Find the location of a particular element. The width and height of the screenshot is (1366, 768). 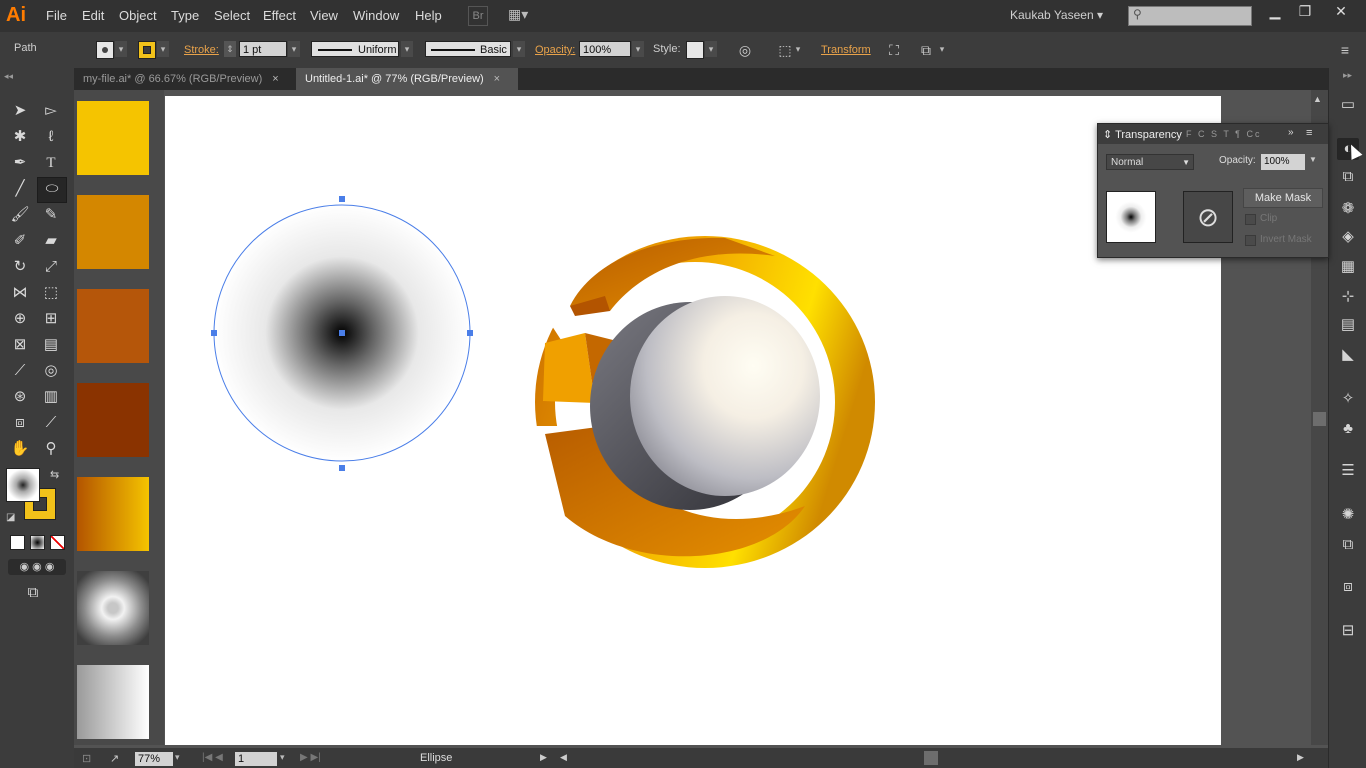

swatch-yellow is located at coordinates (113, 138).